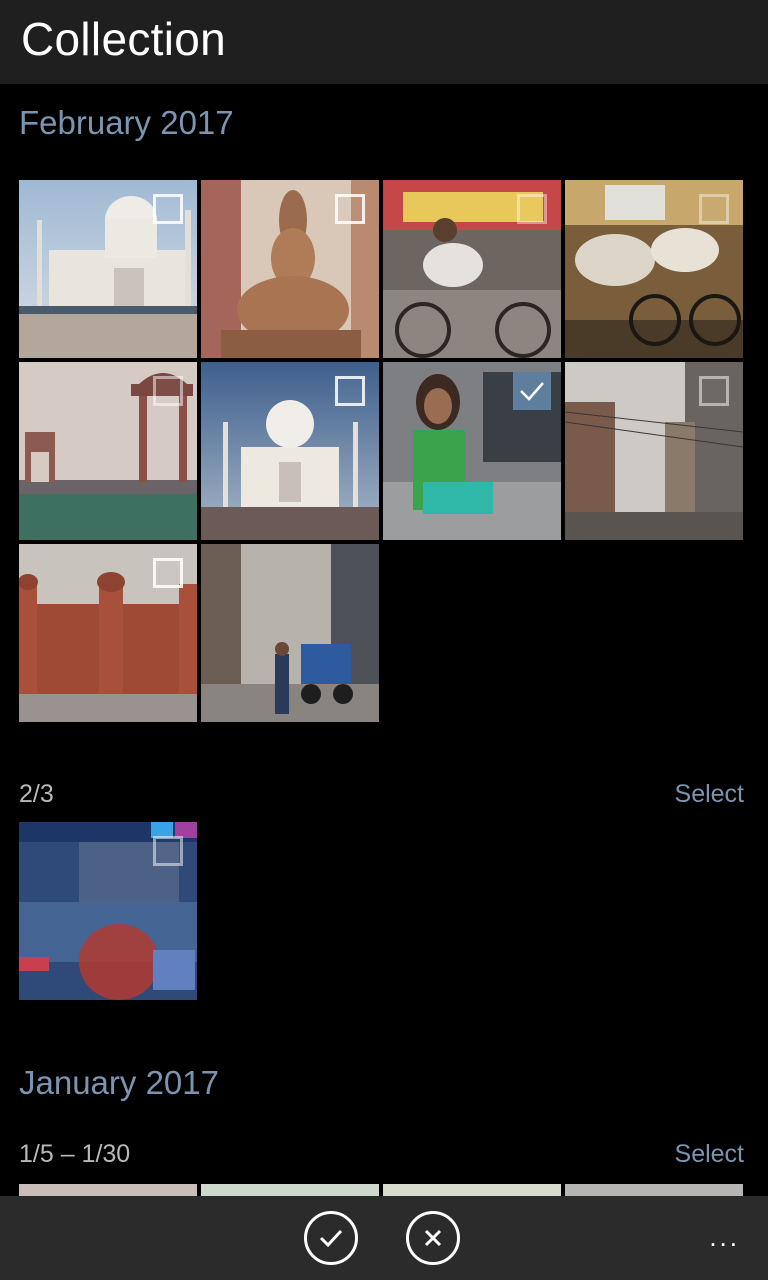  I want to click on group-label-2-3: 2/3, so click(36, 794).